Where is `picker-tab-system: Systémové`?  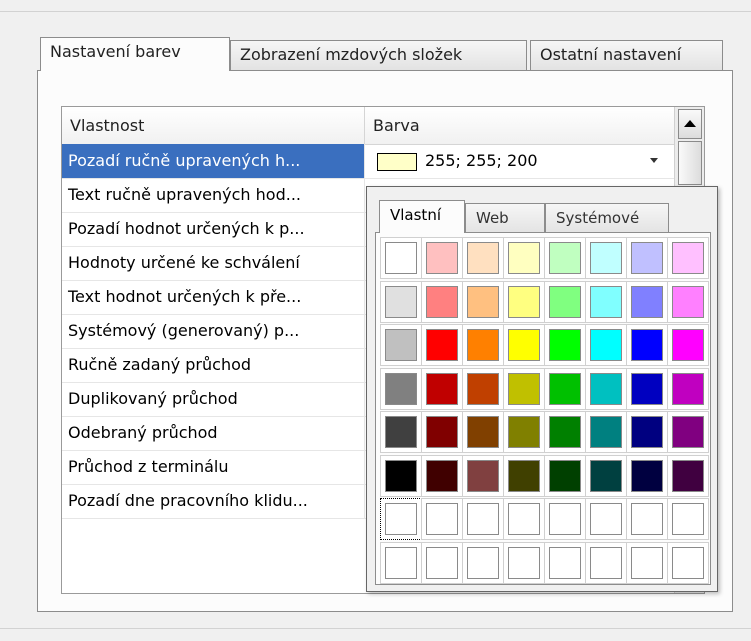 picker-tab-system: Systémové is located at coordinates (607, 218).